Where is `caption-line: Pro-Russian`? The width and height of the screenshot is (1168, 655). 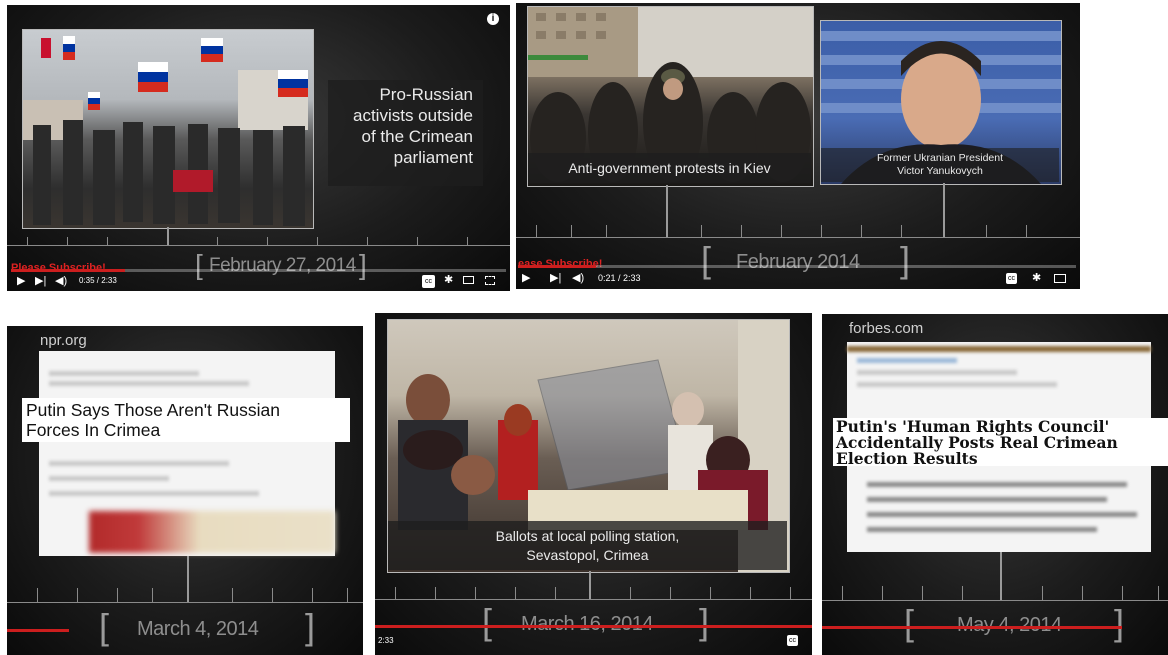
caption-line: Pro-Russian is located at coordinates (426, 94).